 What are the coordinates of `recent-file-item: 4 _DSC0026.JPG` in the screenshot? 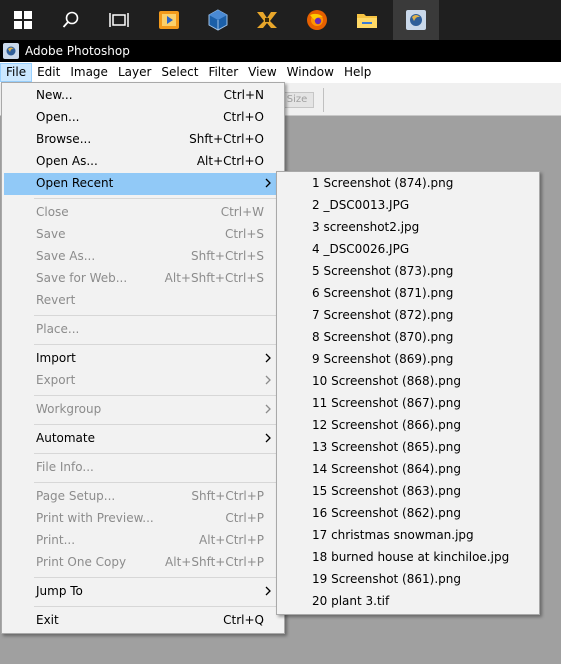 It's located at (408, 250).